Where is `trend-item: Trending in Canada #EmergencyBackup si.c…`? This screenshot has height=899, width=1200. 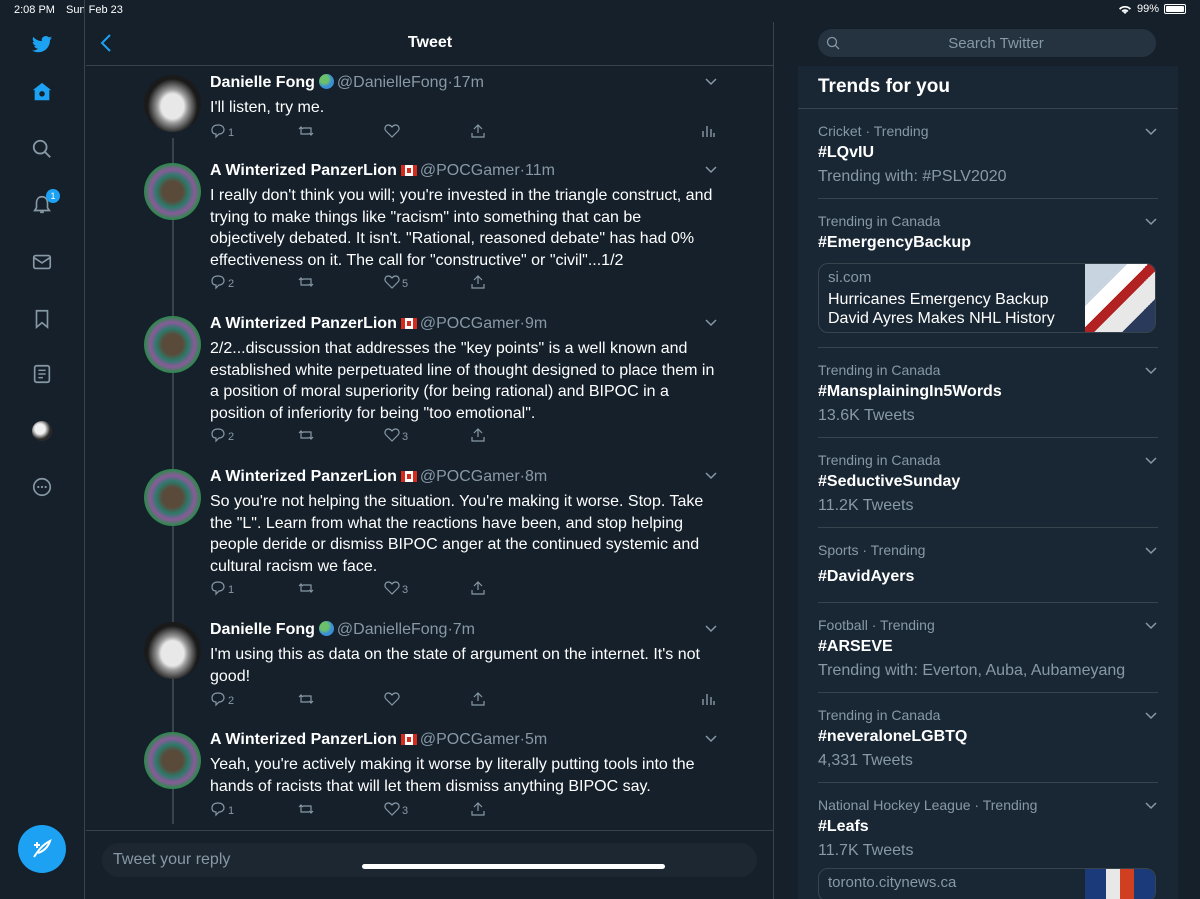
trend-item: Trending in Canada #EmergencyBackup si.c… is located at coordinates (988, 273).